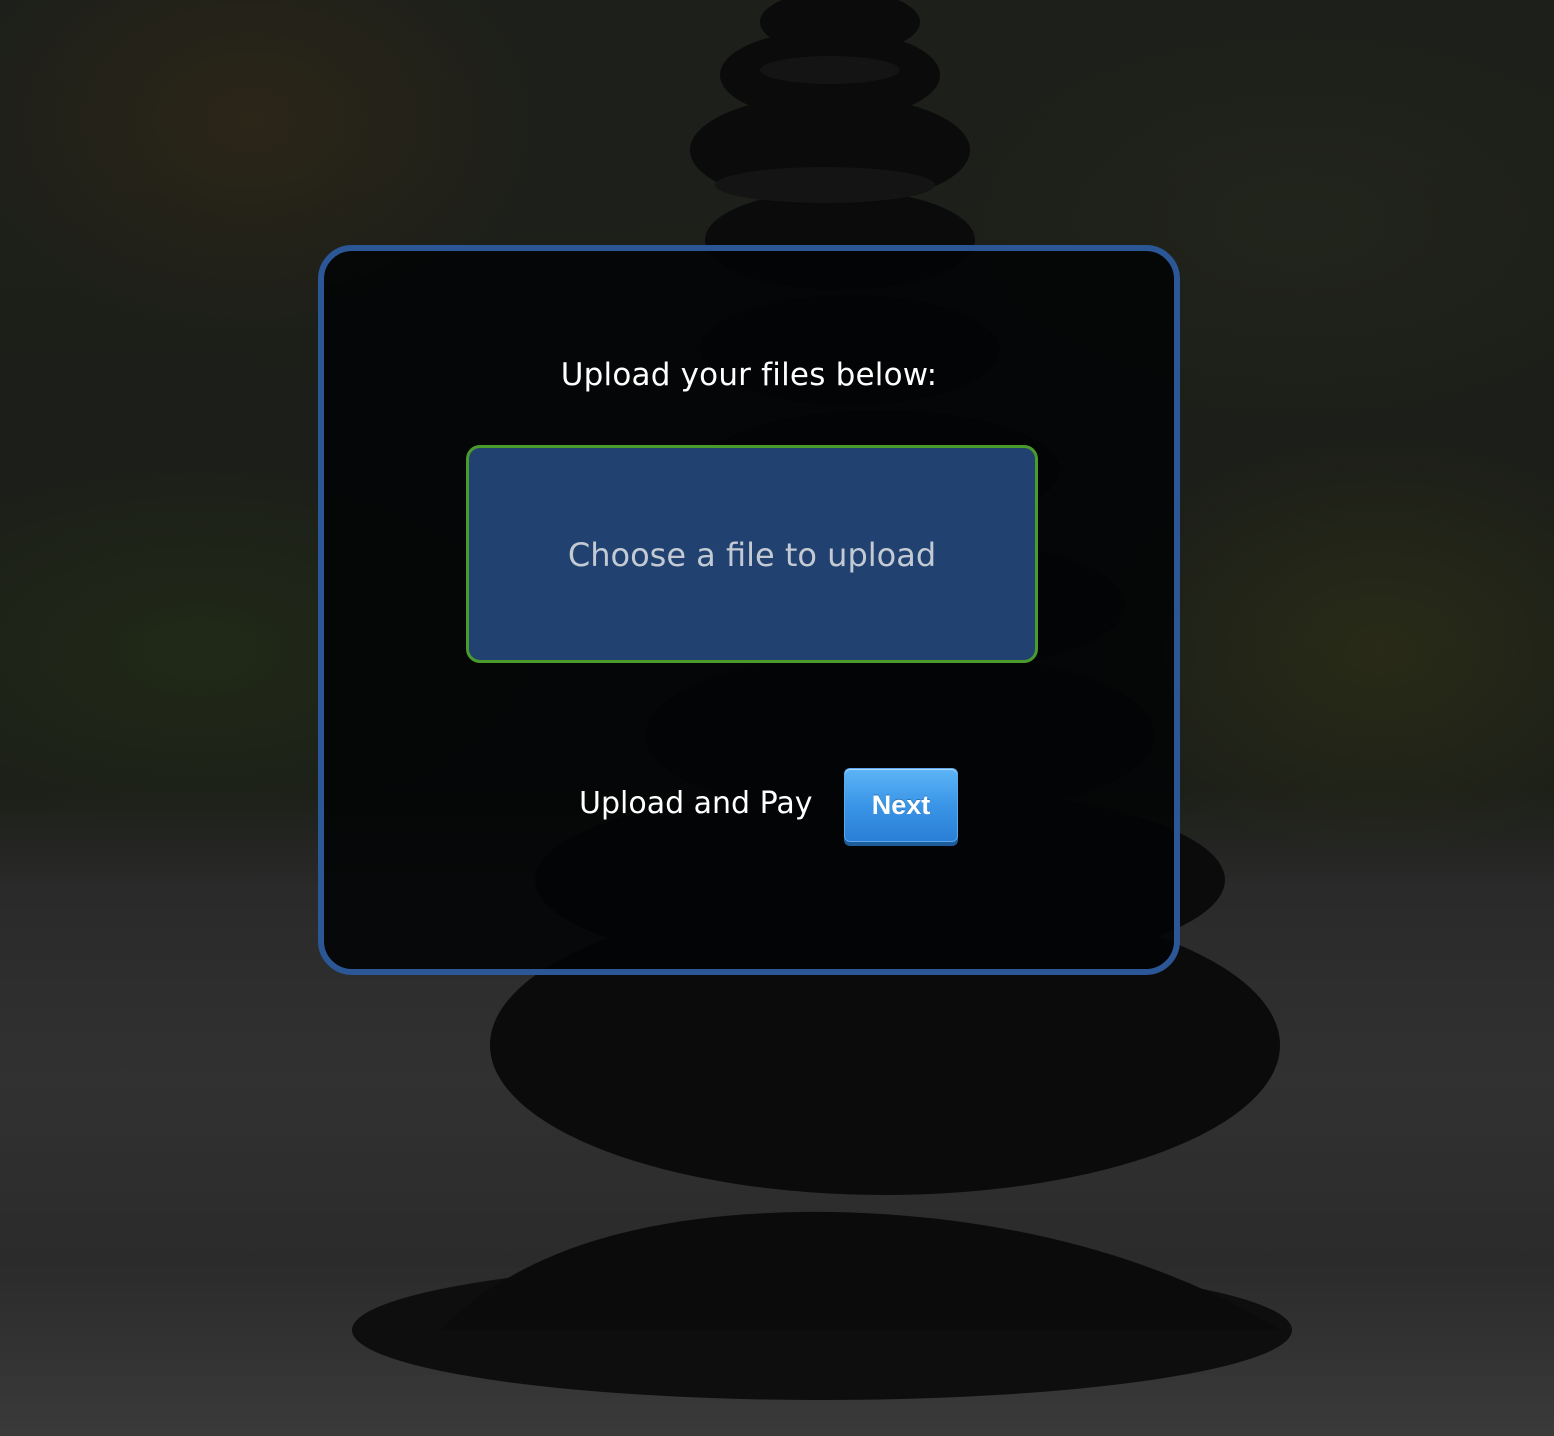 The height and width of the screenshot is (1436, 1554). Describe the element at coordinates (749, 375) in the screenshot. I see `upload-heading: Upload your files below:` at that location.